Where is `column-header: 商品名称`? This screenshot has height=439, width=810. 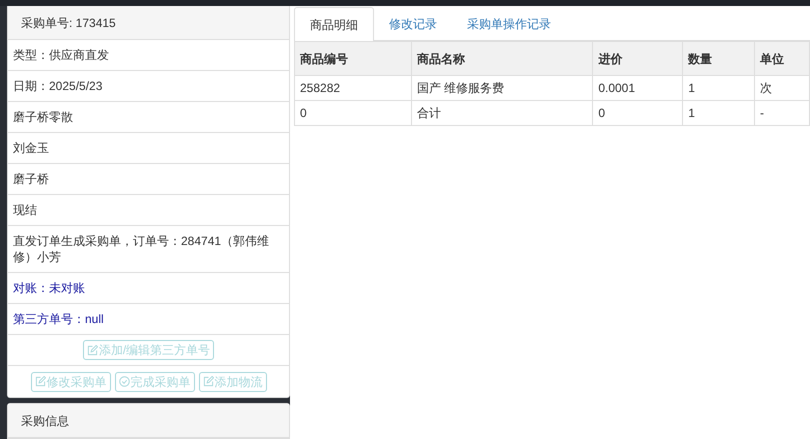 column-header: 商品名称 is located at coordinates (502, 59).